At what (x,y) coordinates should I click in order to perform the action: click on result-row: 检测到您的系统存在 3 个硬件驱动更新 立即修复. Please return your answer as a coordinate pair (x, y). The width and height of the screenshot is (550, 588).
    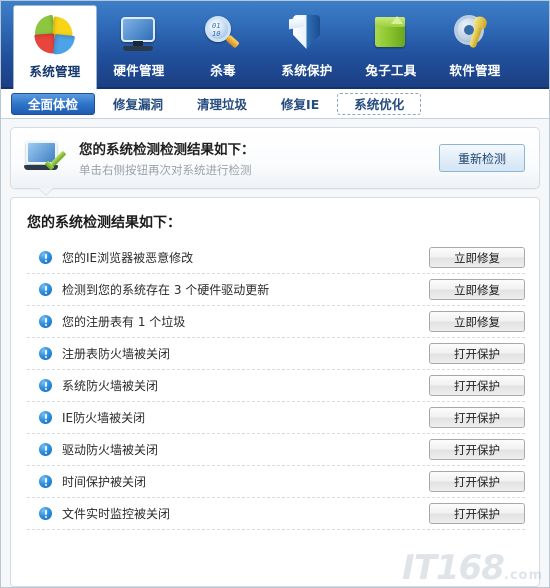
    Looking at the image, I should click on (276, 290).